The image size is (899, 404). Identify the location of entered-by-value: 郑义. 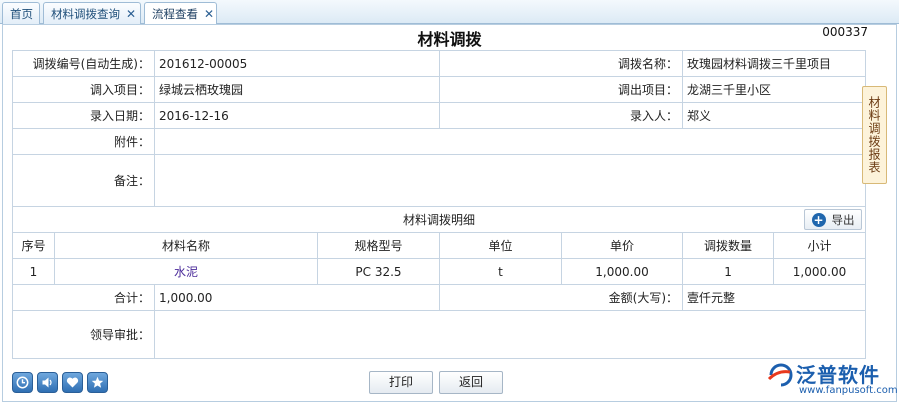
(774, 115).